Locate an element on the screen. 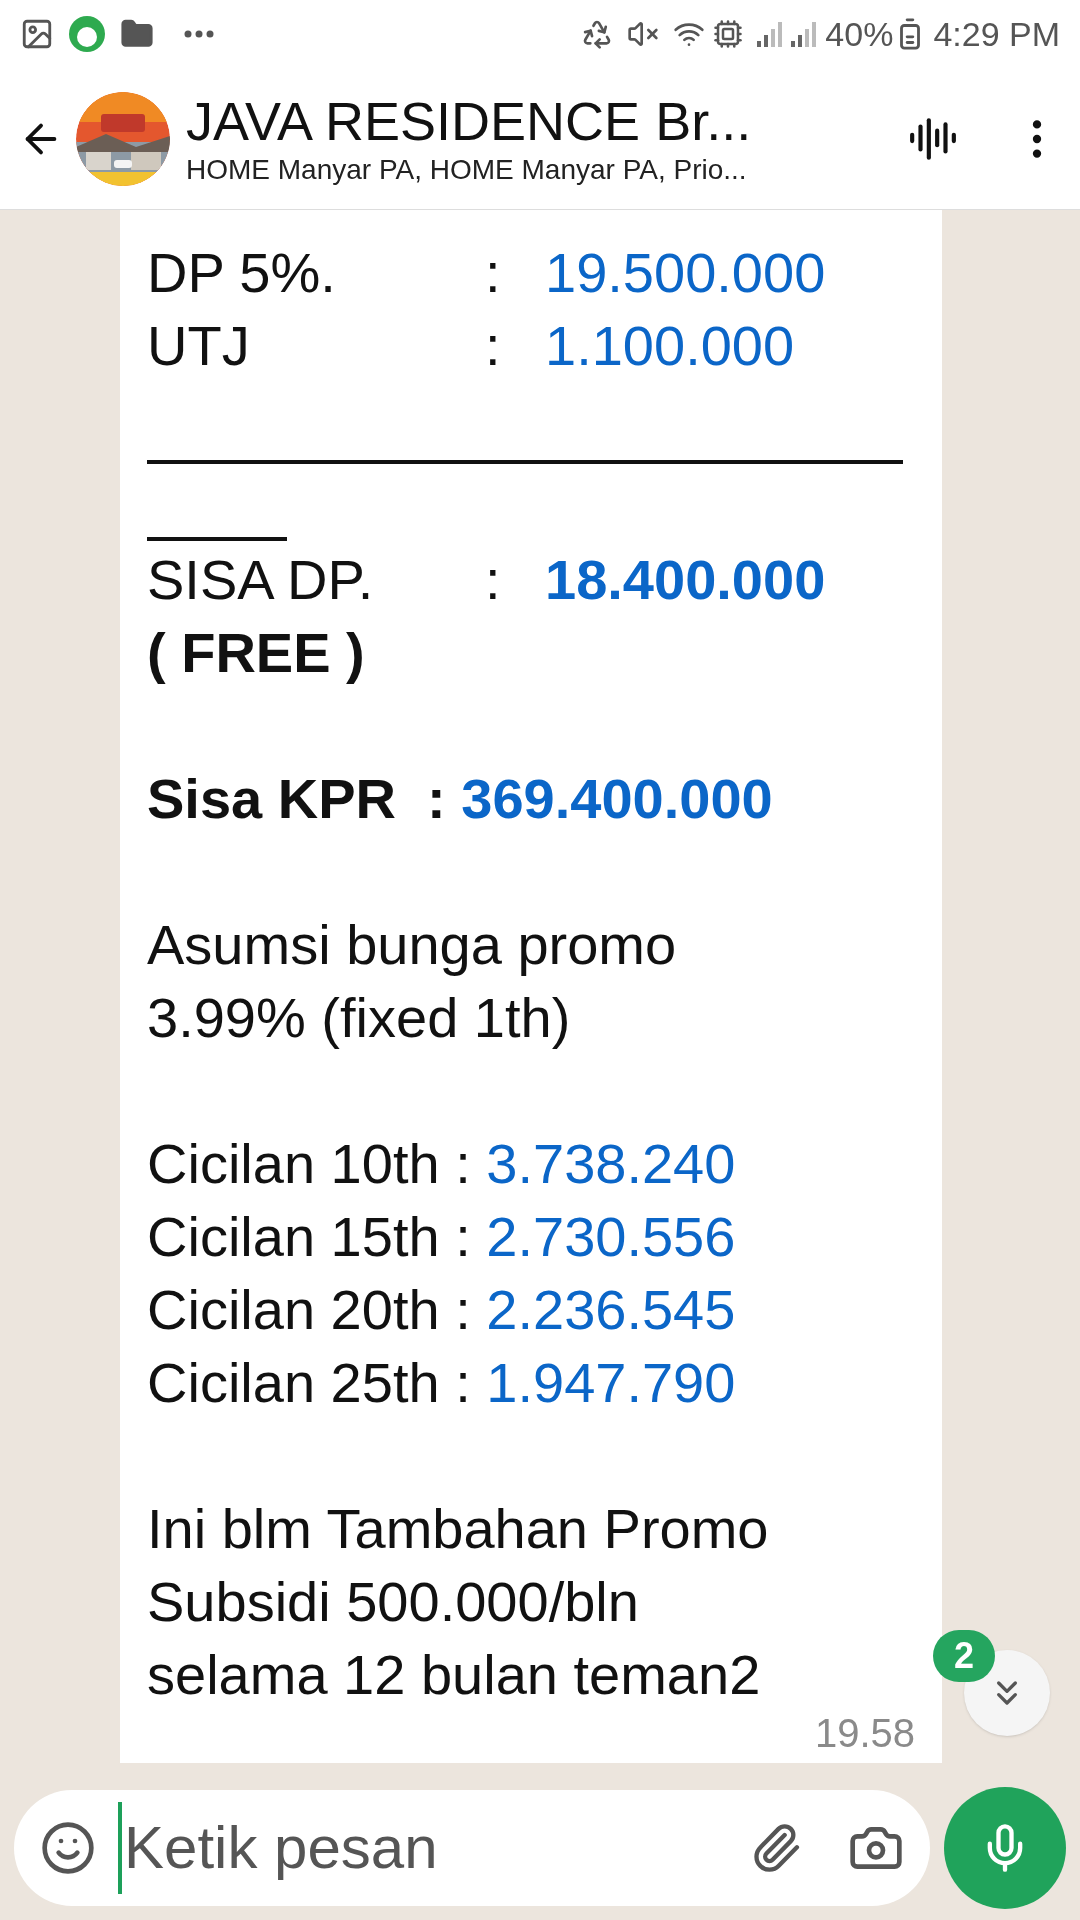 The width and height of the screenshot is (1080, 1920). label-text: DP 5%. is located at coordinates (242, 272).